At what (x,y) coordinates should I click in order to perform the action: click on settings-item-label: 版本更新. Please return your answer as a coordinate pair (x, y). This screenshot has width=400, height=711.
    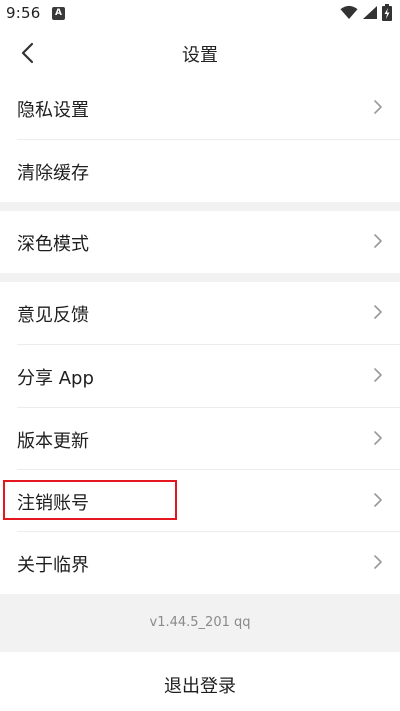
    Looking at the image, I should click on (53, 441).